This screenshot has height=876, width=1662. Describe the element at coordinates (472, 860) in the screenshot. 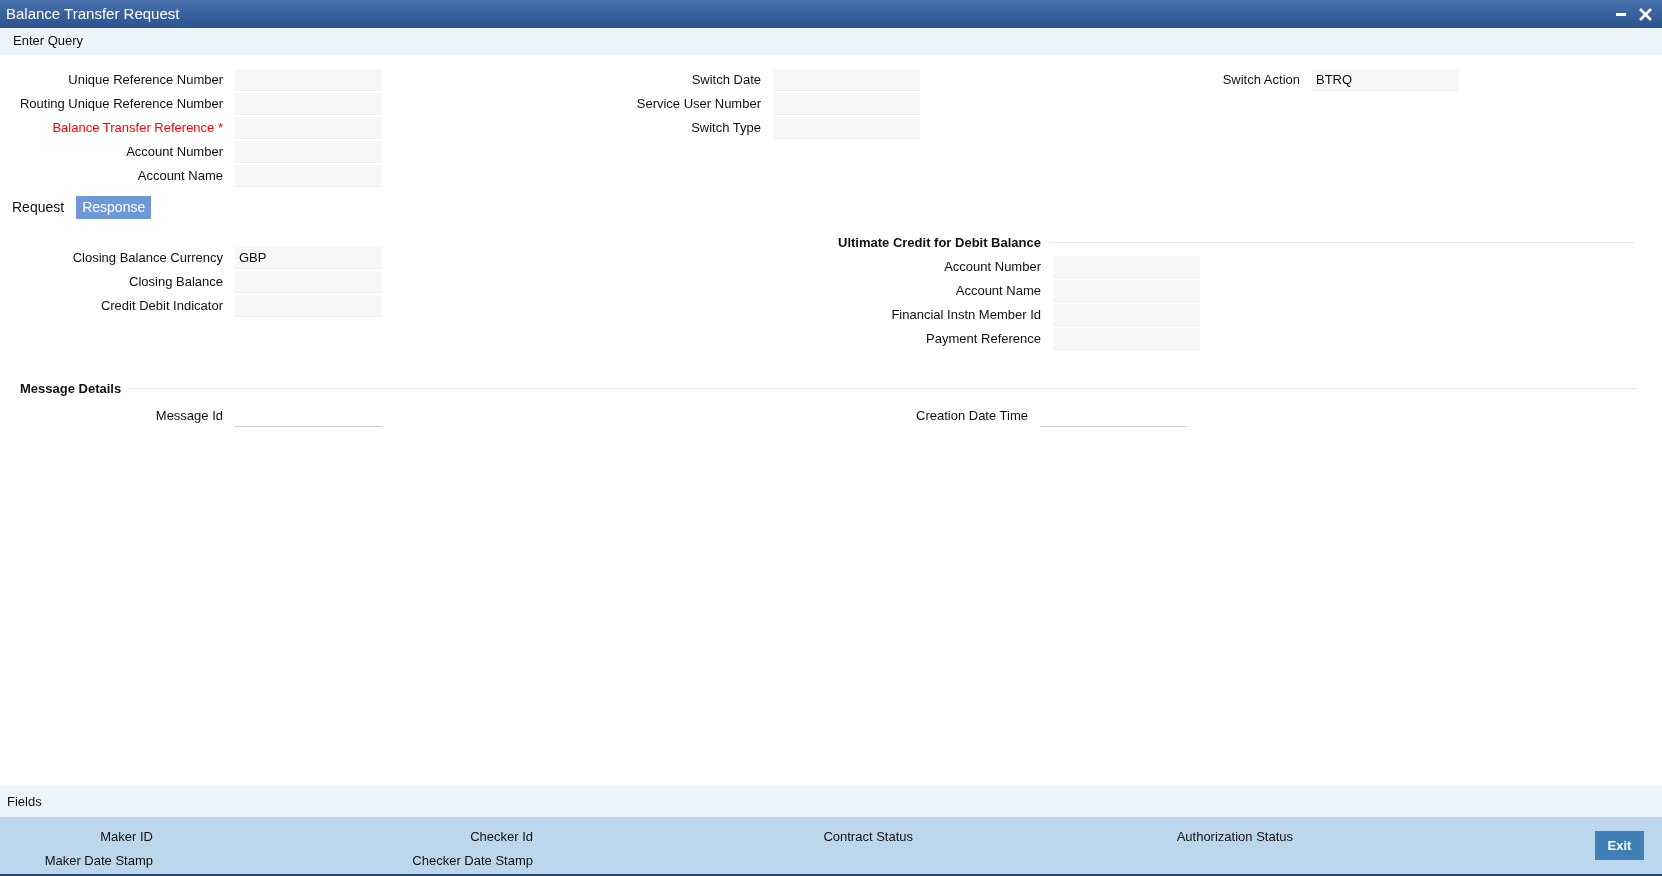

I see `audit-label: Checker Date Stamp` at that location.